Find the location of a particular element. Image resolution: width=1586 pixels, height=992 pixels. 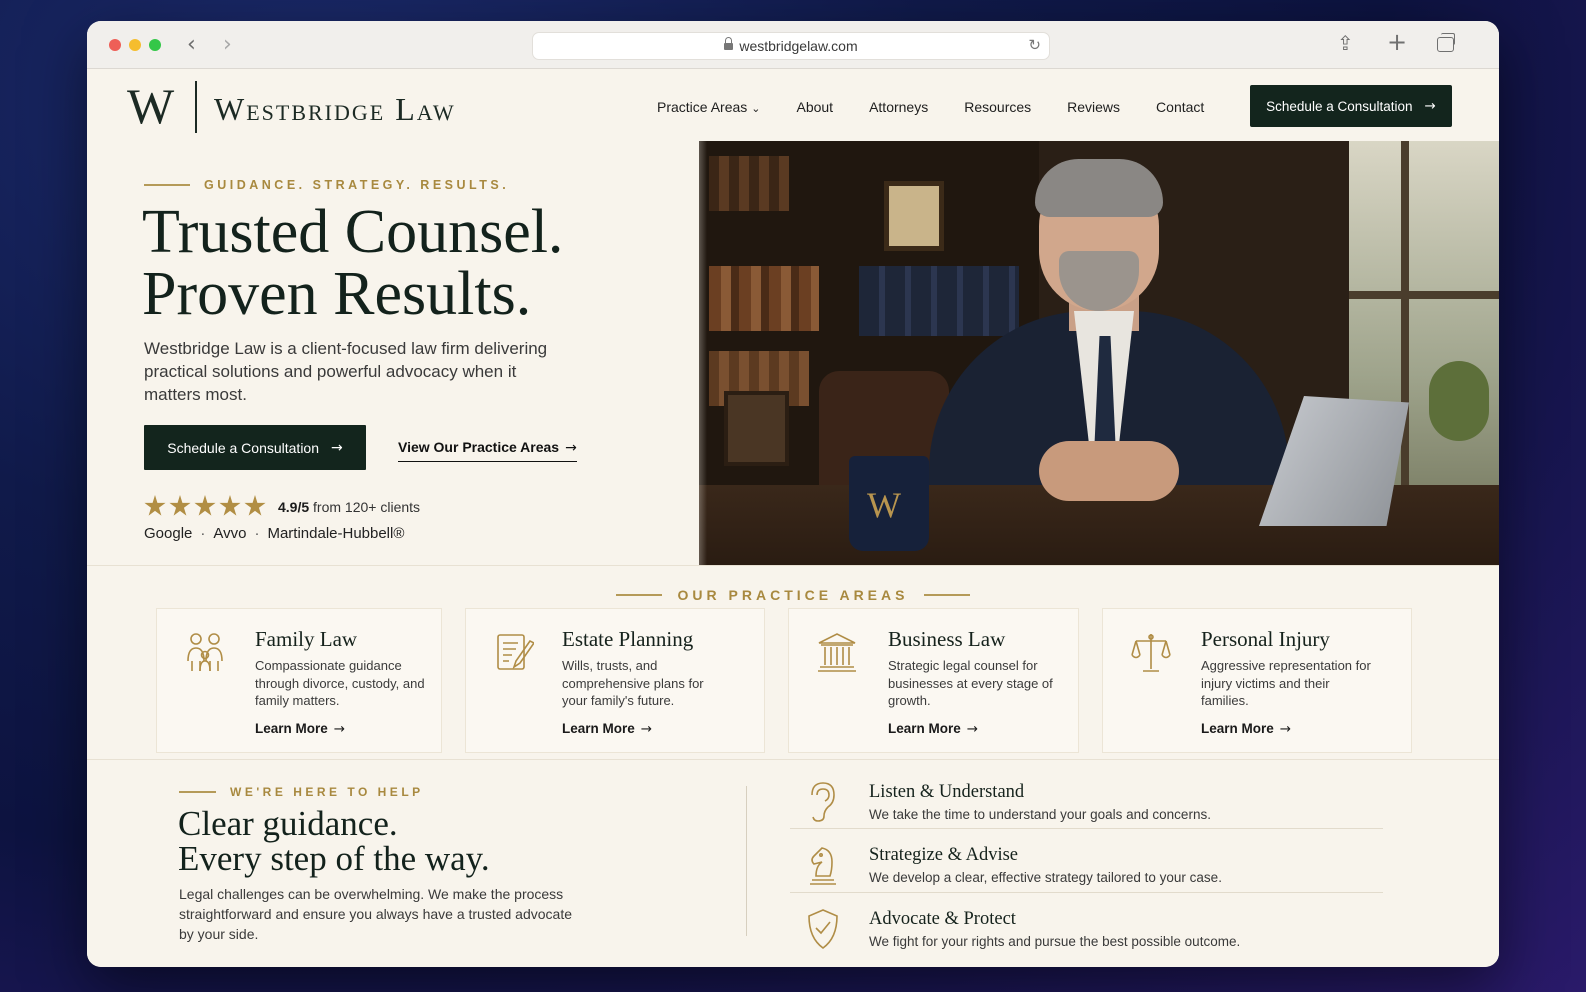

practice-areas-label: OUR PRACTICE AREAS is located at coordinates (793, 595).